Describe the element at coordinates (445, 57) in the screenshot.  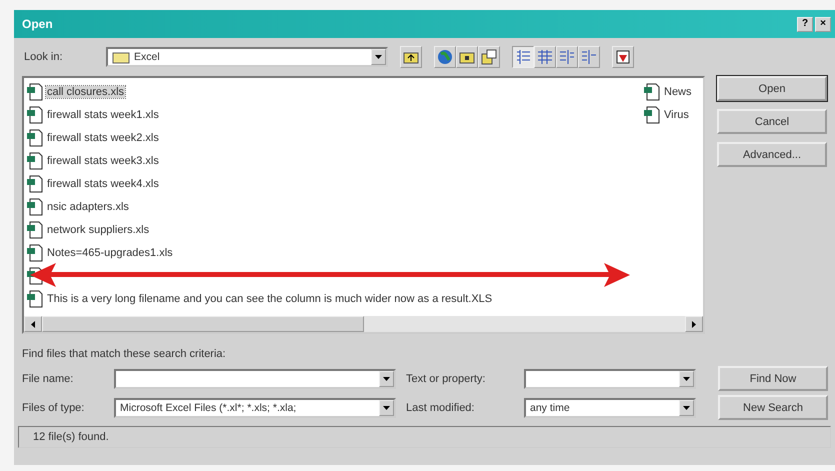
I see `globe-icon` at that location.